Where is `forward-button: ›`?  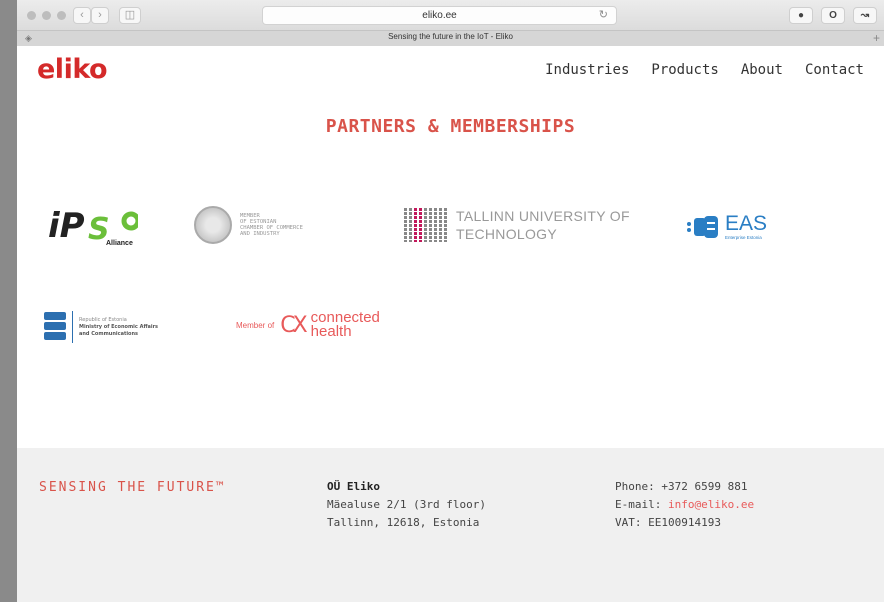 forward-button: › is located at coordinates (100, 15).